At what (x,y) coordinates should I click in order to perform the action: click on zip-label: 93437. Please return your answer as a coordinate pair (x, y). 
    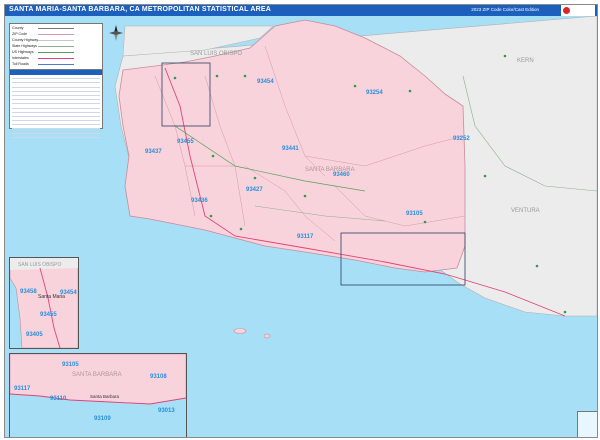
    Looking at the image, I should click on (153, 152).